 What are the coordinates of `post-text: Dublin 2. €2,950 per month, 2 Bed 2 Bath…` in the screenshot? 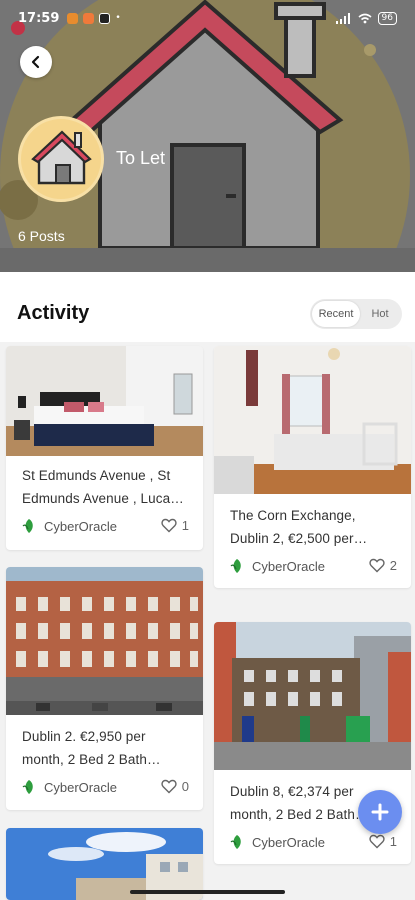 It's located at (91, 748).